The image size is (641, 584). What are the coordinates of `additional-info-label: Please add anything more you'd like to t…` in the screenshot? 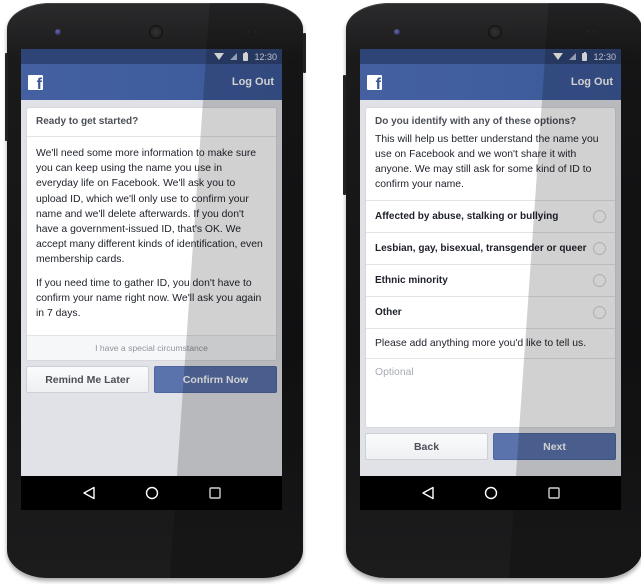 It's located at (490, 344).